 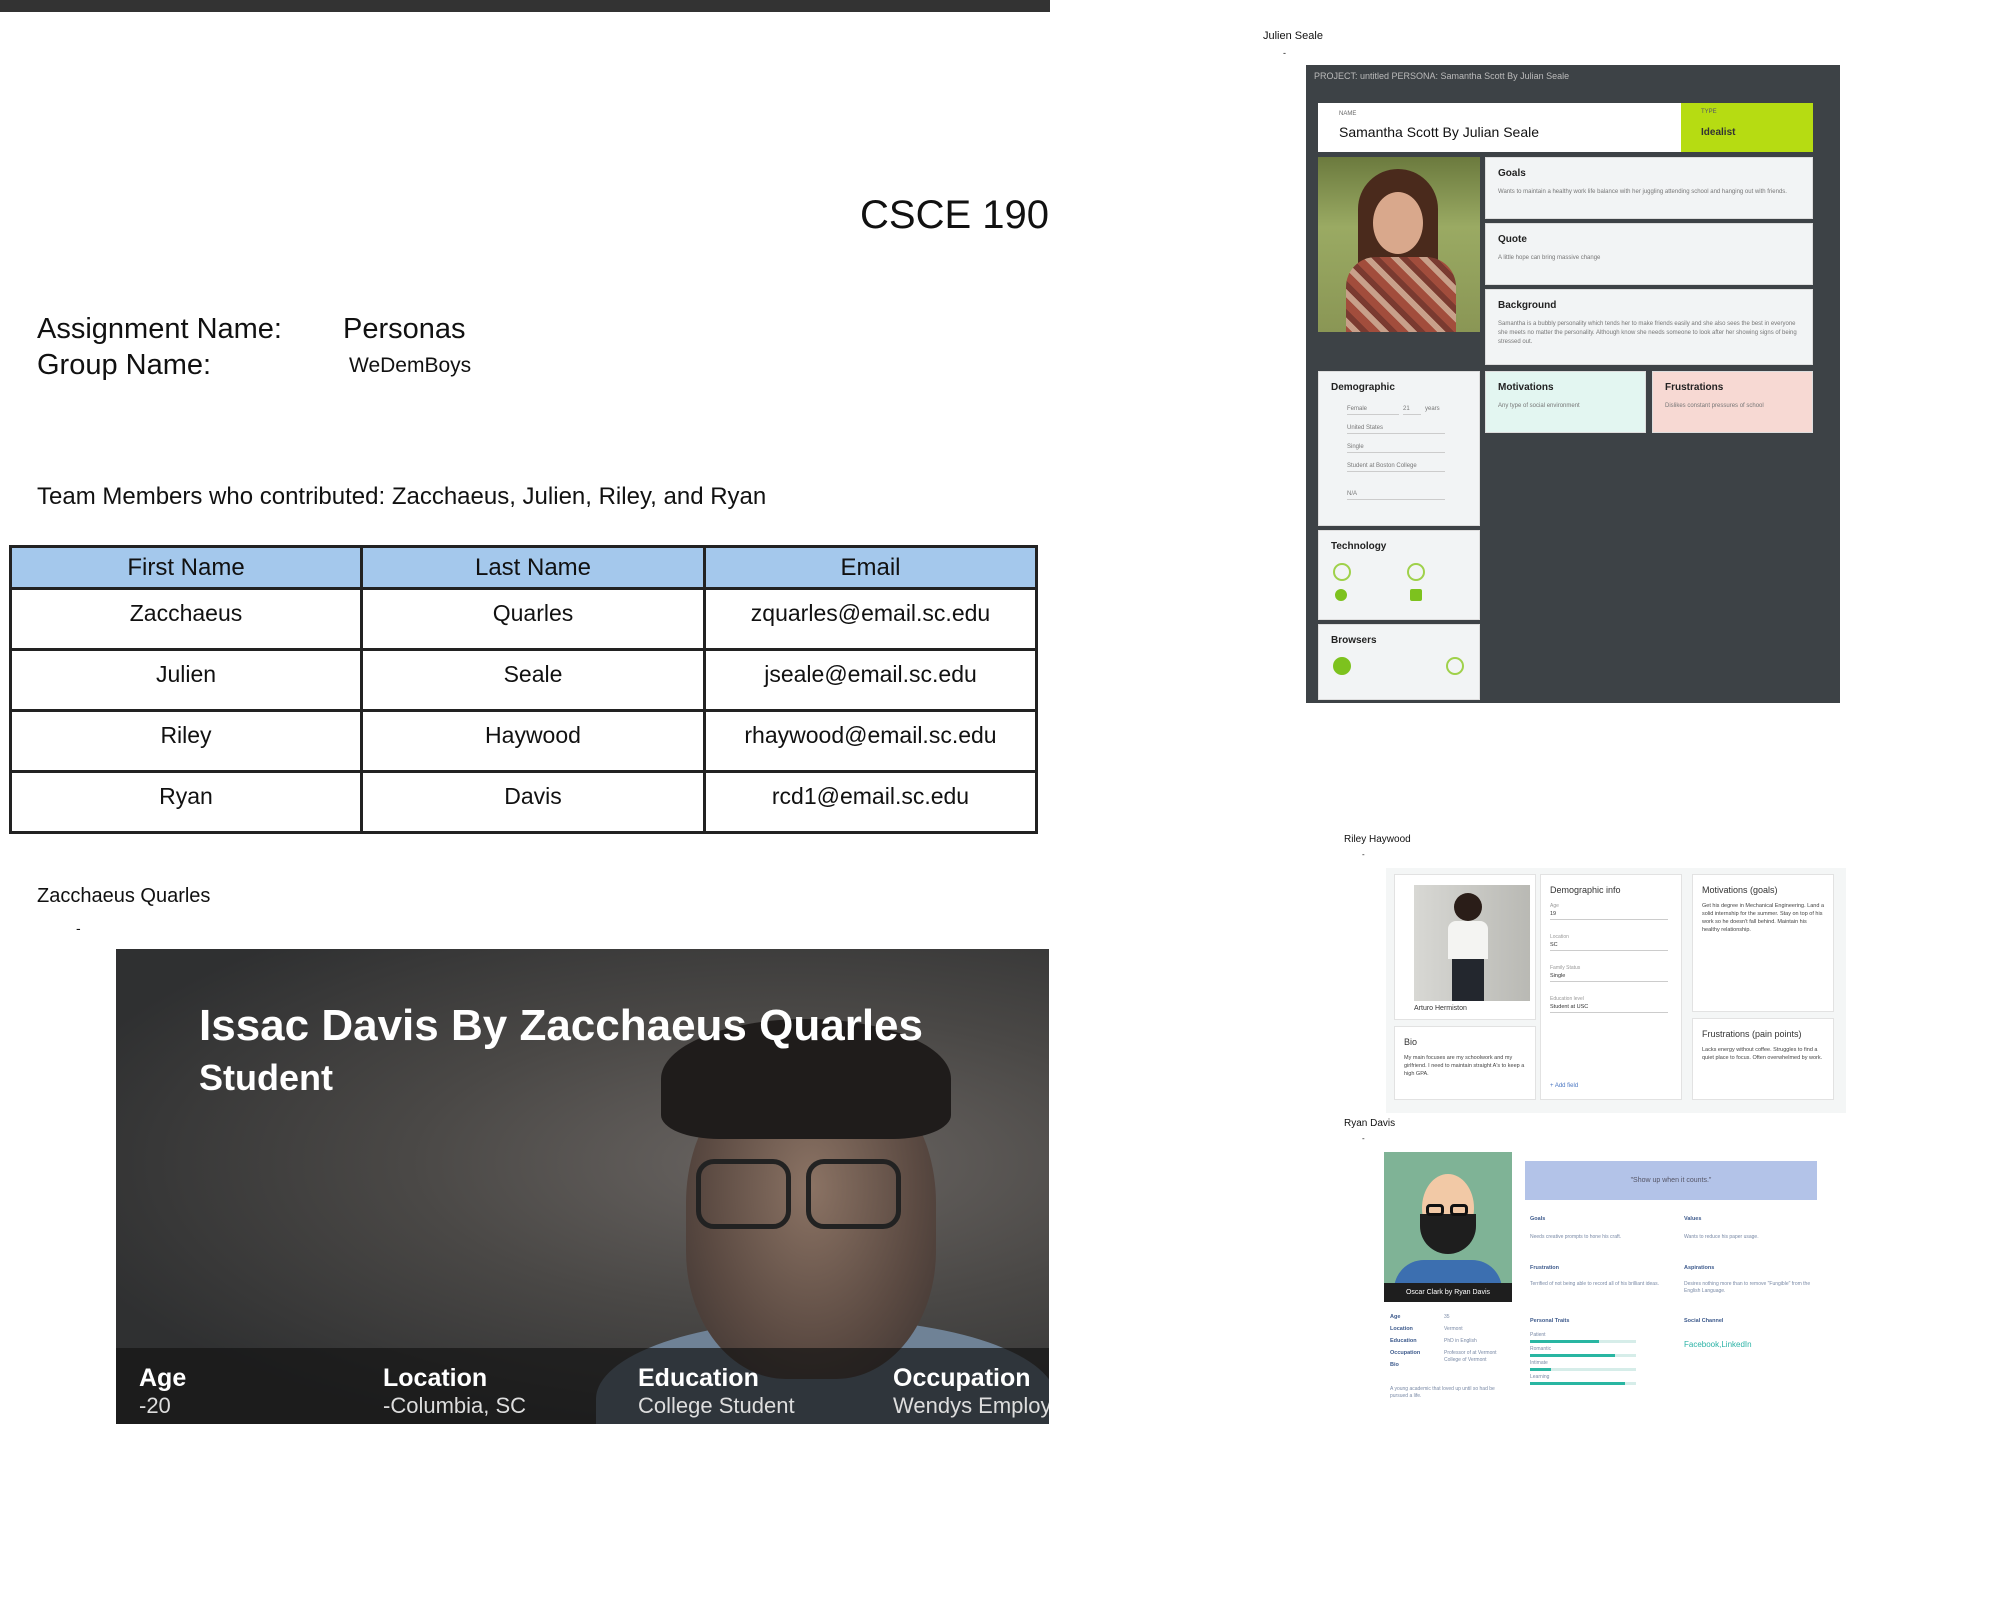 I want to click on browsers-box: Browsers, so click(x=1399, y=662).